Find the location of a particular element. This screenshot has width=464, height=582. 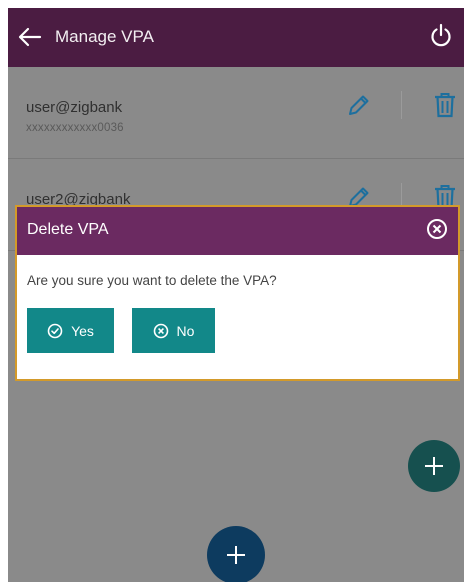

page-title: Manage VPA is located at coordinates (104, 36).